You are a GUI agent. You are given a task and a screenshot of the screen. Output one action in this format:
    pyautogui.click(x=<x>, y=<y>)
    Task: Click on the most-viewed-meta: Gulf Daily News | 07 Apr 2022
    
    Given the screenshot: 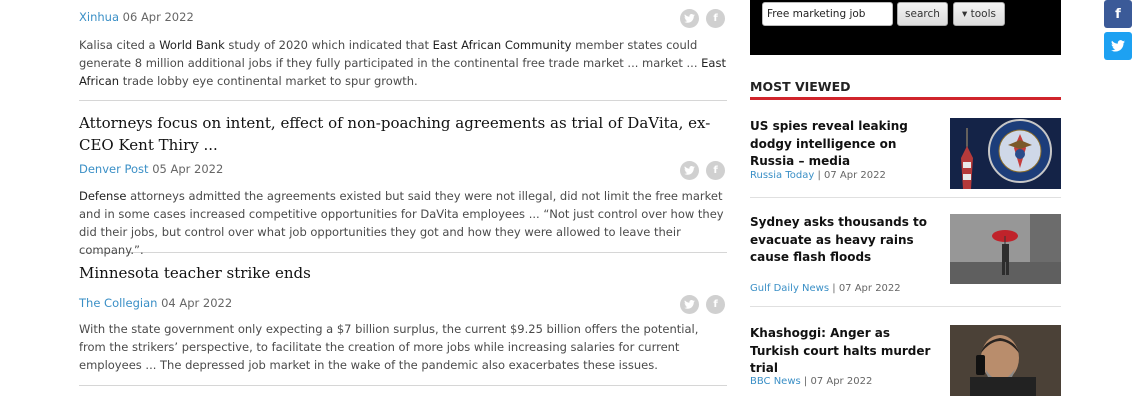 What is the action you would take?
    pyautogui.click(x=825, y=288)
    